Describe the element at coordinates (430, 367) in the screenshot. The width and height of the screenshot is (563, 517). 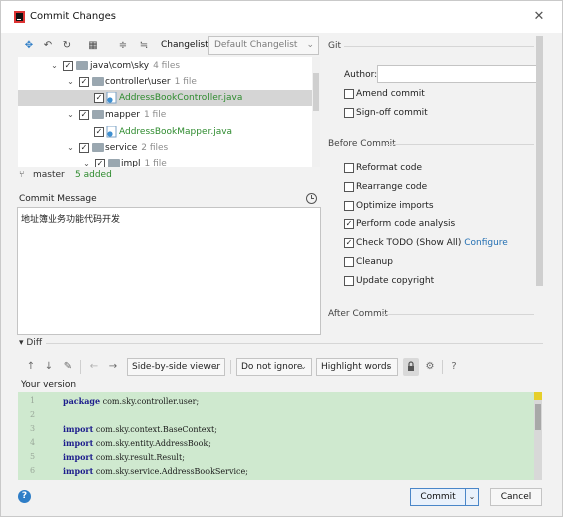
I see `gear-icon: ⚙` at that location.